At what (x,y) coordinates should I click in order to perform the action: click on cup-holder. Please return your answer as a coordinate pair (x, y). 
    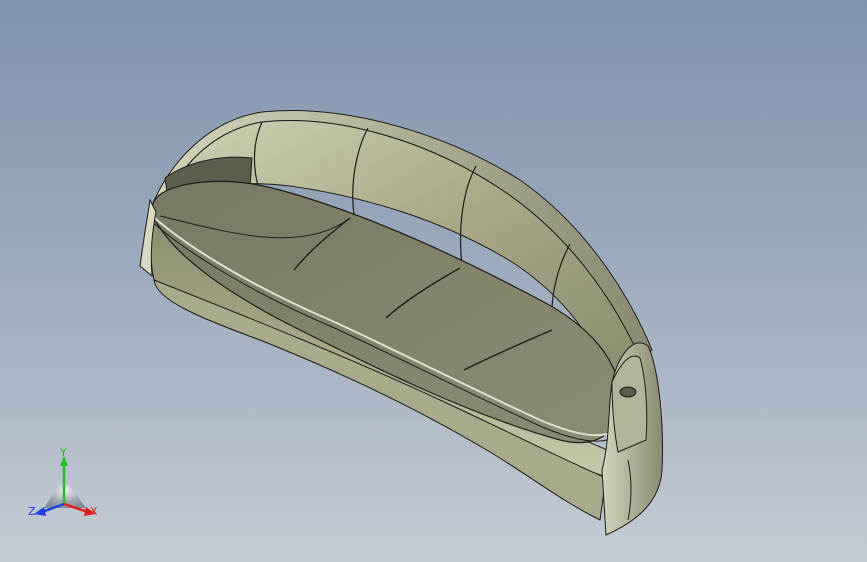
    Looking at the image, I should click on (628, 392).